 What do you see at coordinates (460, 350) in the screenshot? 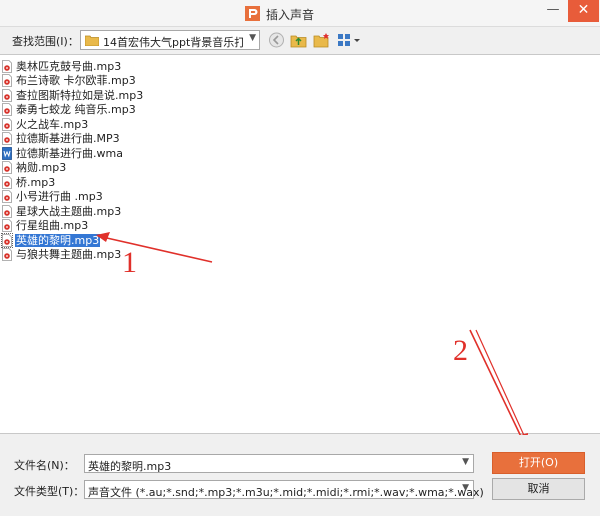
I see `annotation-step-2: 2` at bounding box center [460, 350].